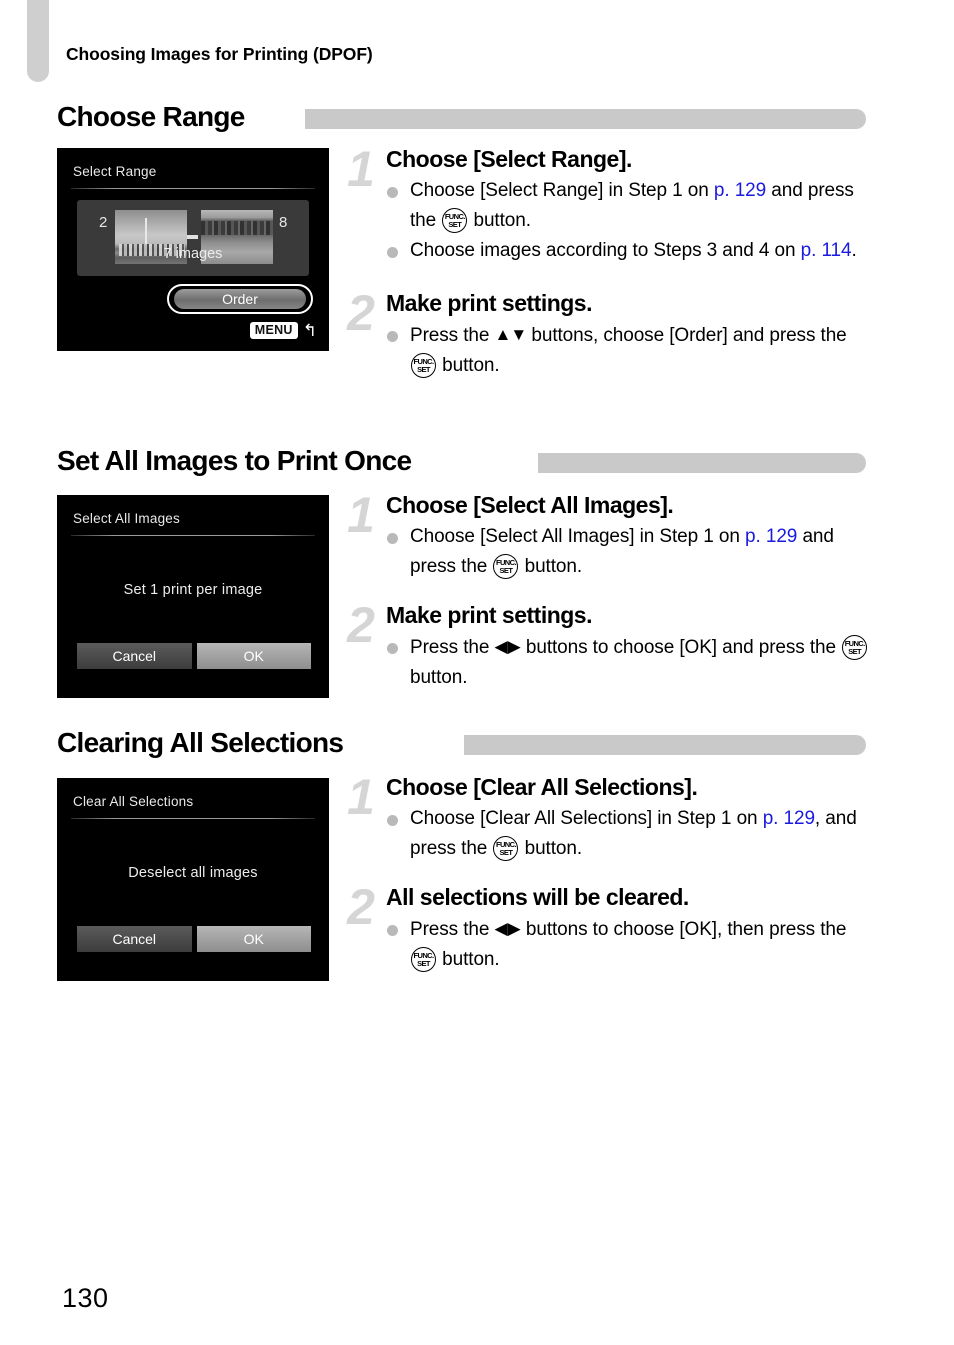  Describe the element at coordinates (234, 460) in the screenshot. I see `section-title: Set All Images to Print Once` at that location.